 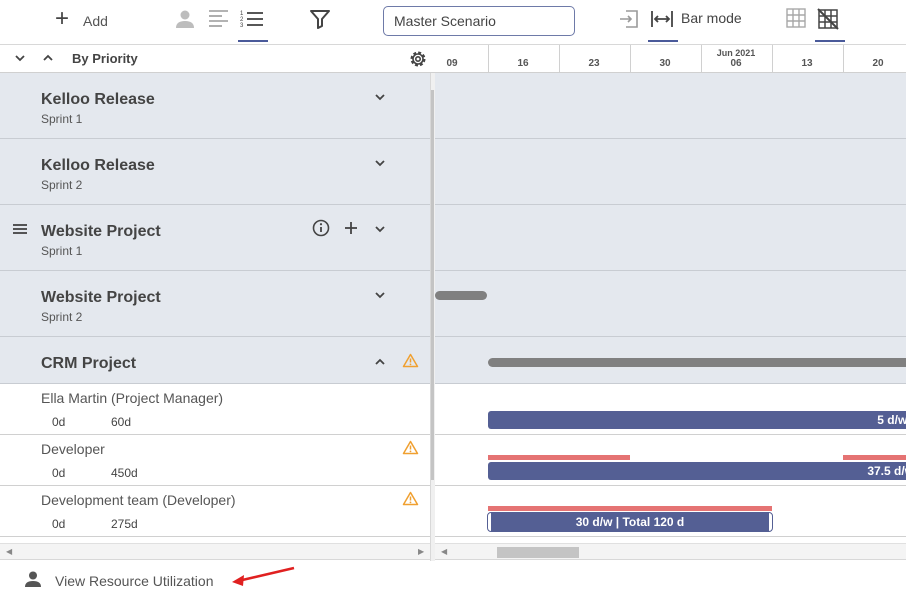 I want to click on resource-value-2: 450d, so click(x=124, y=473).